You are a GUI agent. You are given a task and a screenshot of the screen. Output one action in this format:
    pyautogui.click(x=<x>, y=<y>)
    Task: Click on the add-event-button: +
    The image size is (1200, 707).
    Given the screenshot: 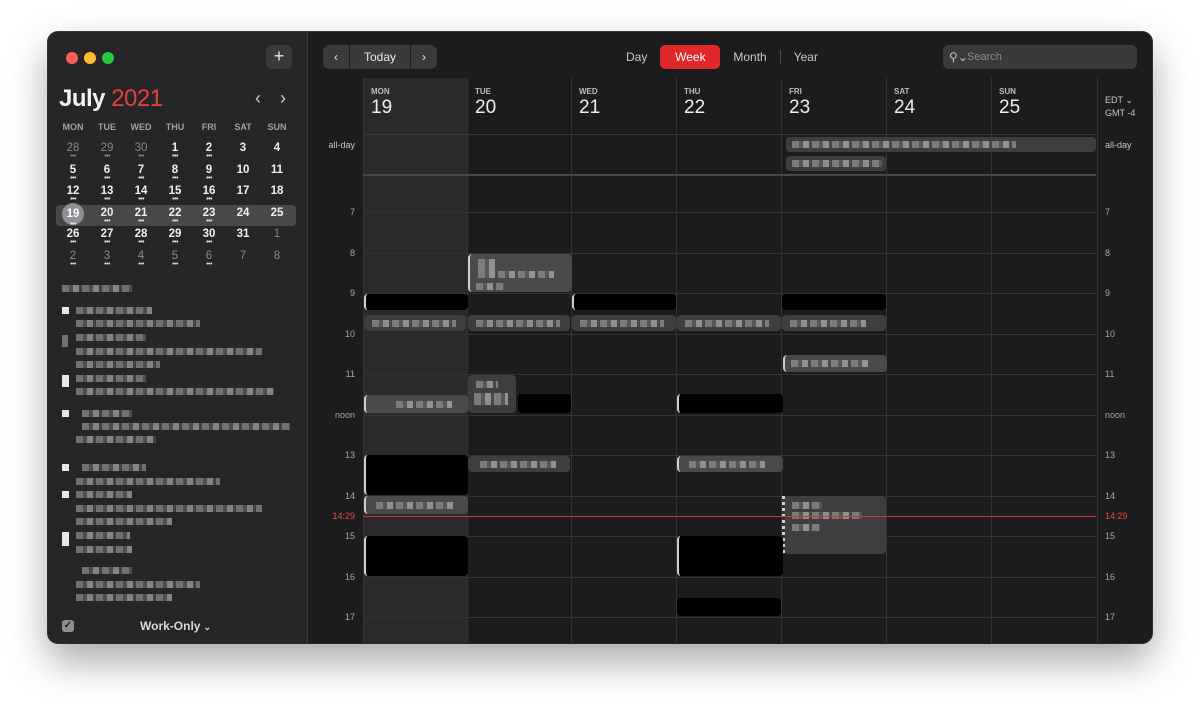 What is the action you would take?
    pyautogui.click(x=279, y=57)
    